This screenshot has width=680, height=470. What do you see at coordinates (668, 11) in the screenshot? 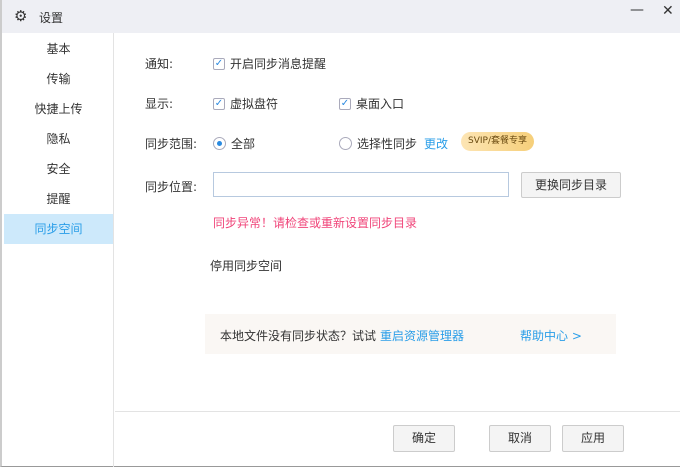
I see `close-button: ✕` at bounding box center [668, 11].